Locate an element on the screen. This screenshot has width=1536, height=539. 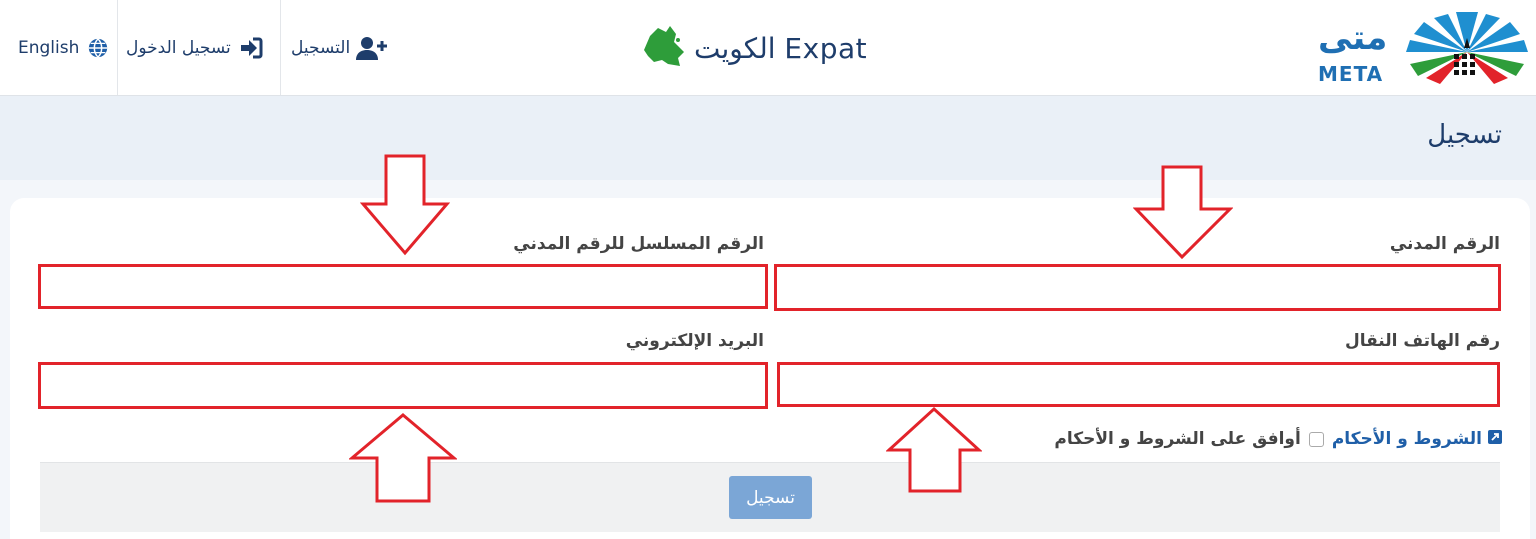
agree-label: أوافق على الشروط و الأحكام is located at coordinates (1177, 439).